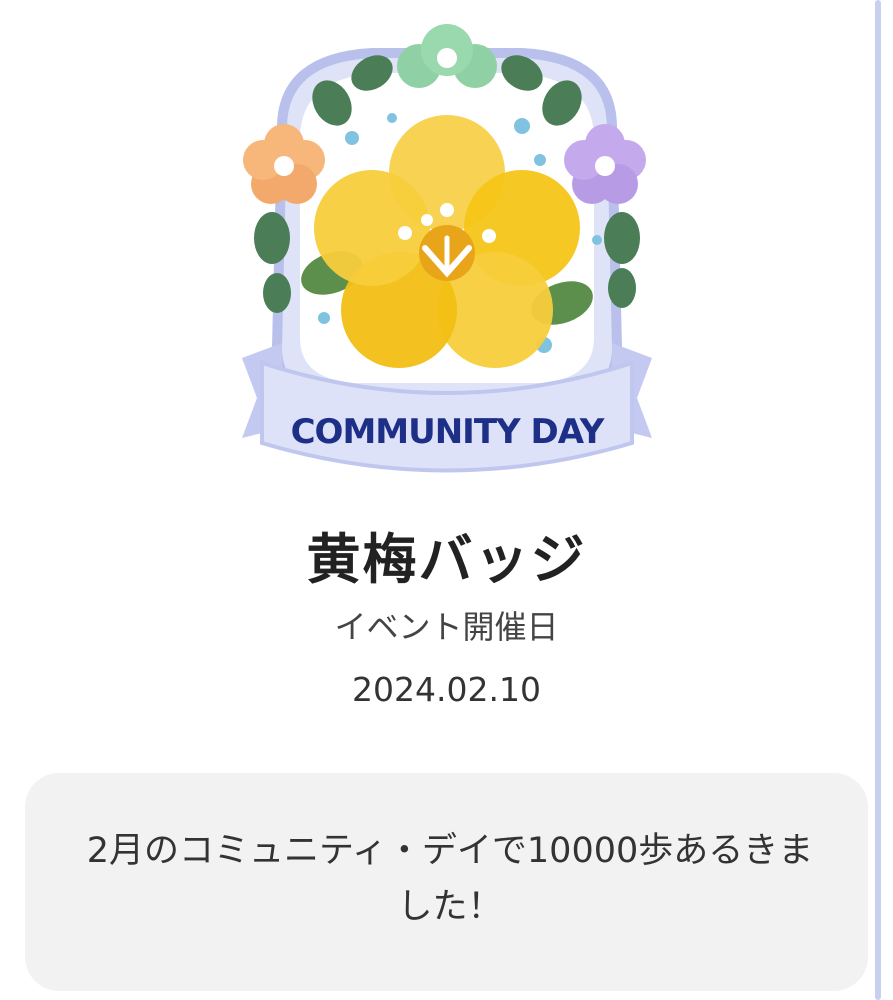 This screenshot has height=1000, width=893. I want to click on event-date-label: イベント開催日, so click(446, 627).